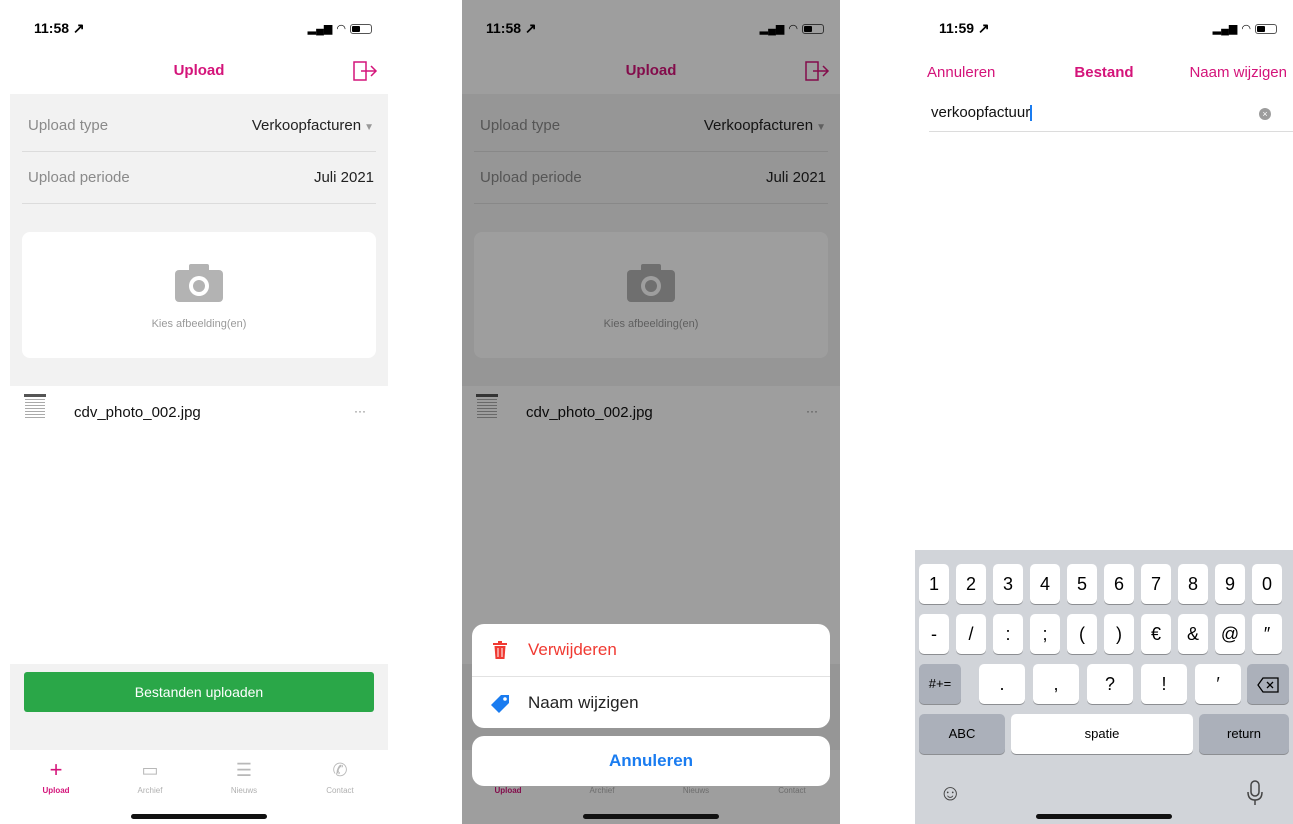 The width and height of the screenshot is (1293, 824). What do you see at coordinates (1267, 634) in the screenshot?
I see `key: ″` at bounding box center [1267, 634].